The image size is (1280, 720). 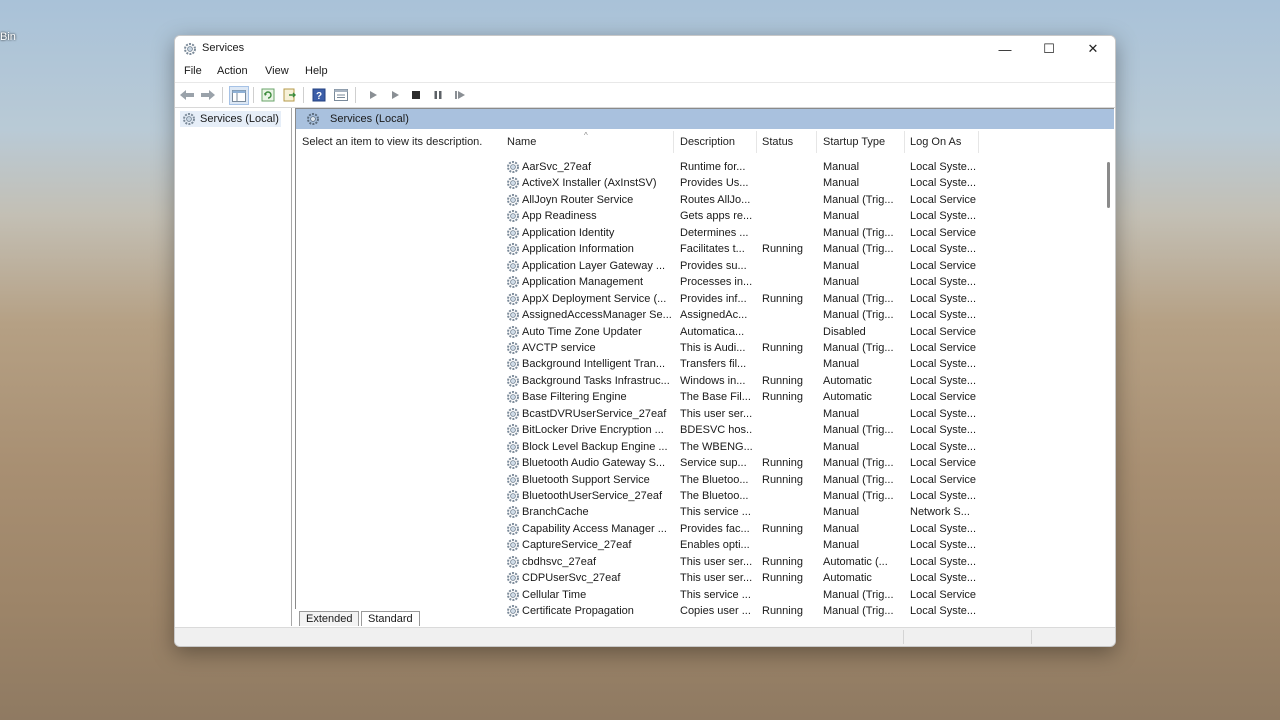 I want to click on service-name: Auto Time Zone Updater, so click(x=582, y=331).